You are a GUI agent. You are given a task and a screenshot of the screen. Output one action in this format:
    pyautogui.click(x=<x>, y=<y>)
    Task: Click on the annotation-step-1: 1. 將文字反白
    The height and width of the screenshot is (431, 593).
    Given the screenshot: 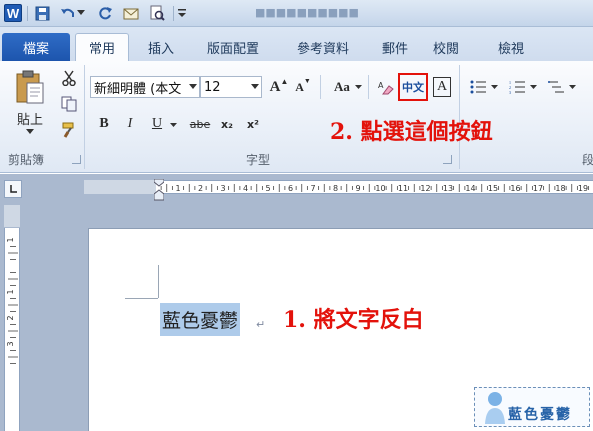 What is the action you would take?
    pyautogui.click(x=353, y=320)
    